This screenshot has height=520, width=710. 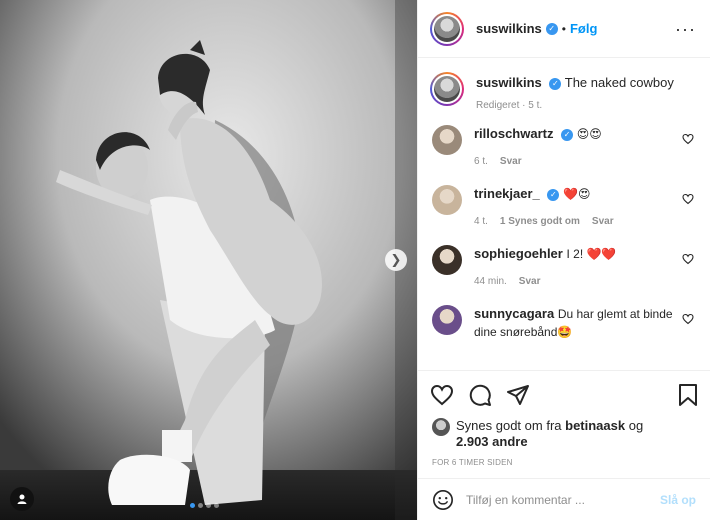 I want to click on comment-text: sophiegoehler I 2! ❤️❤️, so click(x=574, y=254).